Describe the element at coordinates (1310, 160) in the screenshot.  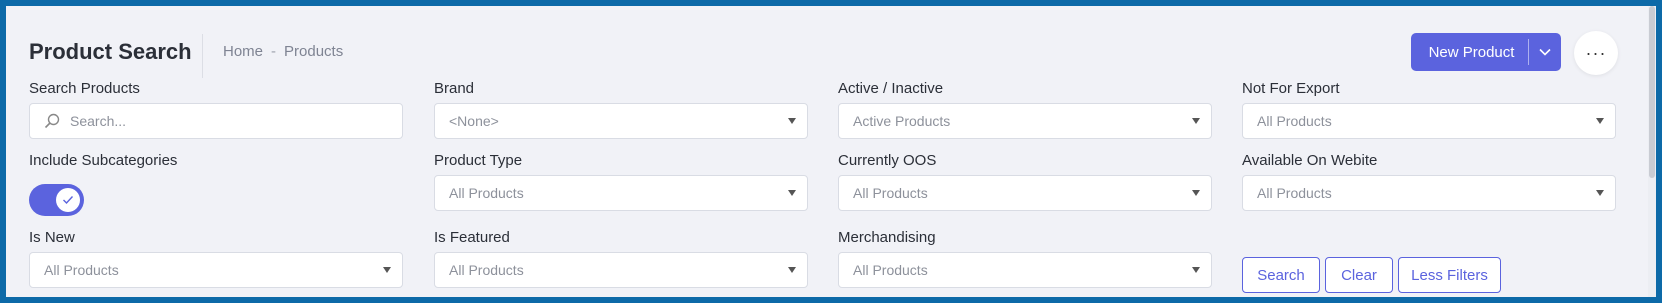
I see `available-on-website-label: Available On Webite` at that location.